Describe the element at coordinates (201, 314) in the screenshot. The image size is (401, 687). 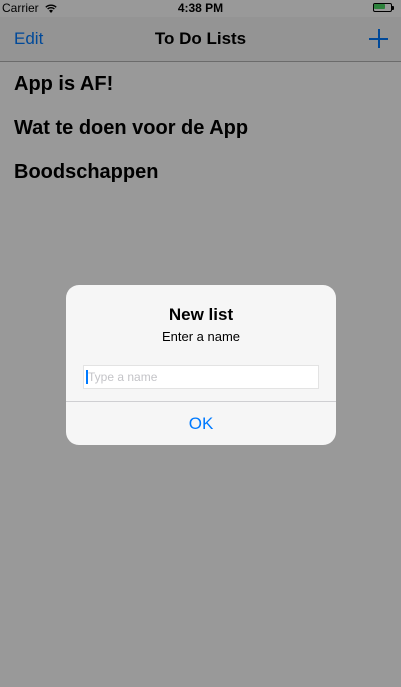
I see `alert-title: New list` at that location.